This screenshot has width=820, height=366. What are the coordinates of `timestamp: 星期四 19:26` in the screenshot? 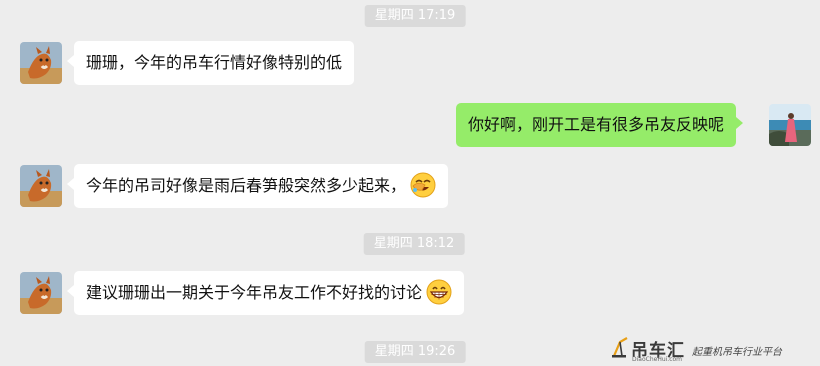 It's located at (415, 352).